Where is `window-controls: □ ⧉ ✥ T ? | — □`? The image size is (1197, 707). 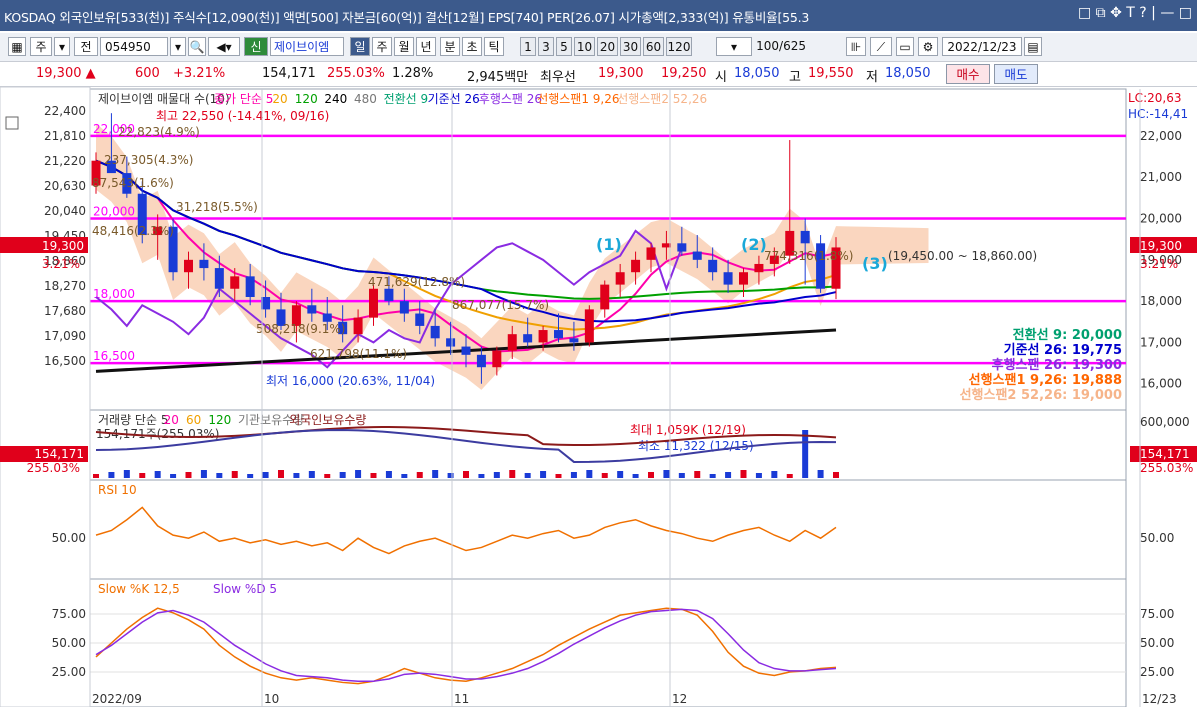
window-controls: □ ⧉ ✥ T ? | — □ is located at coordinates (1135, 13).